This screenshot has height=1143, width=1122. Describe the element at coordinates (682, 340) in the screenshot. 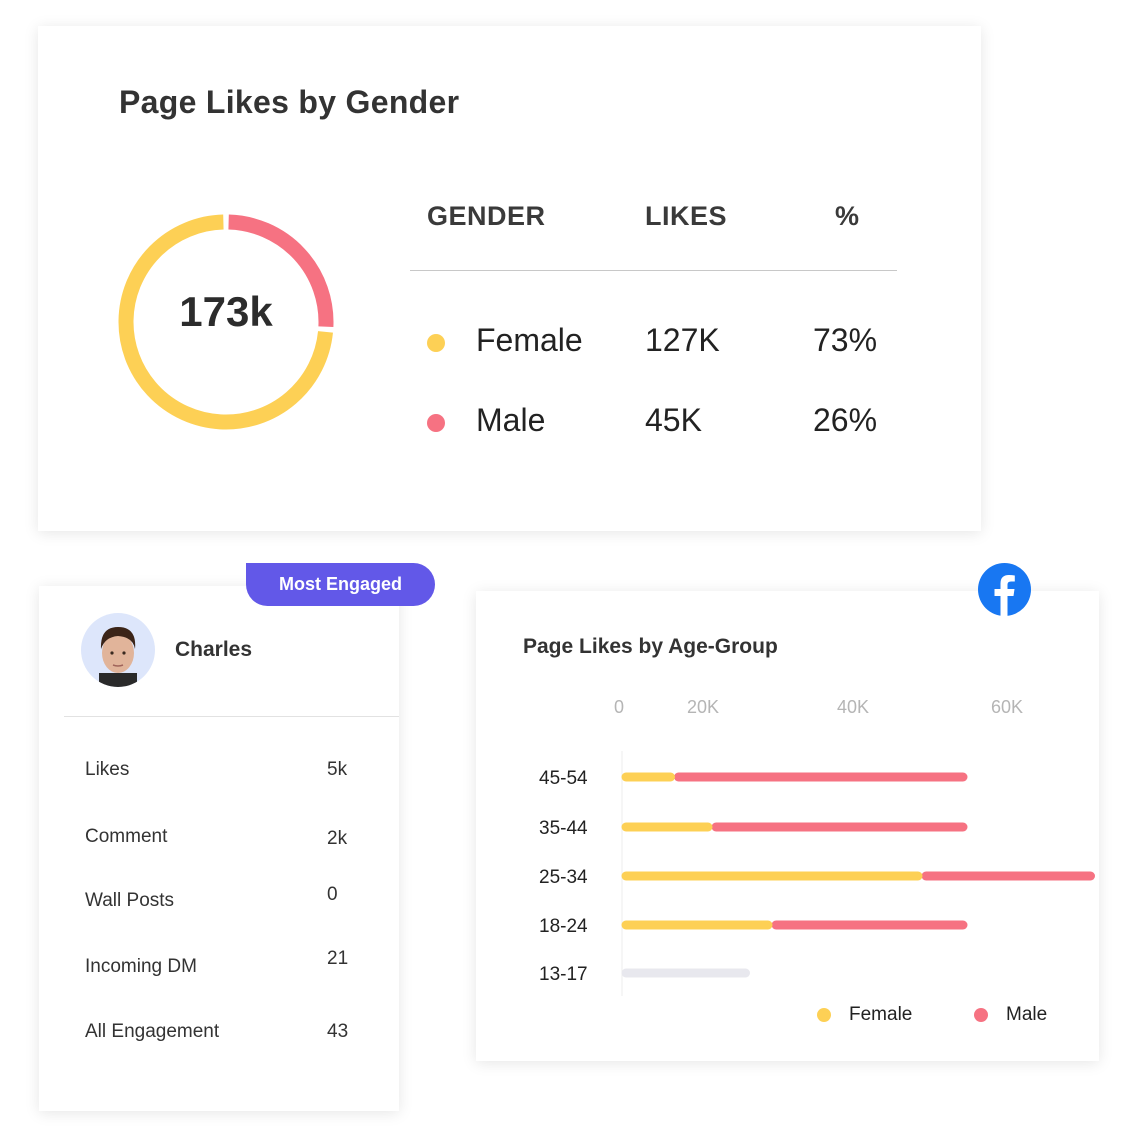

I see `gender-likes: 127K` at that location.